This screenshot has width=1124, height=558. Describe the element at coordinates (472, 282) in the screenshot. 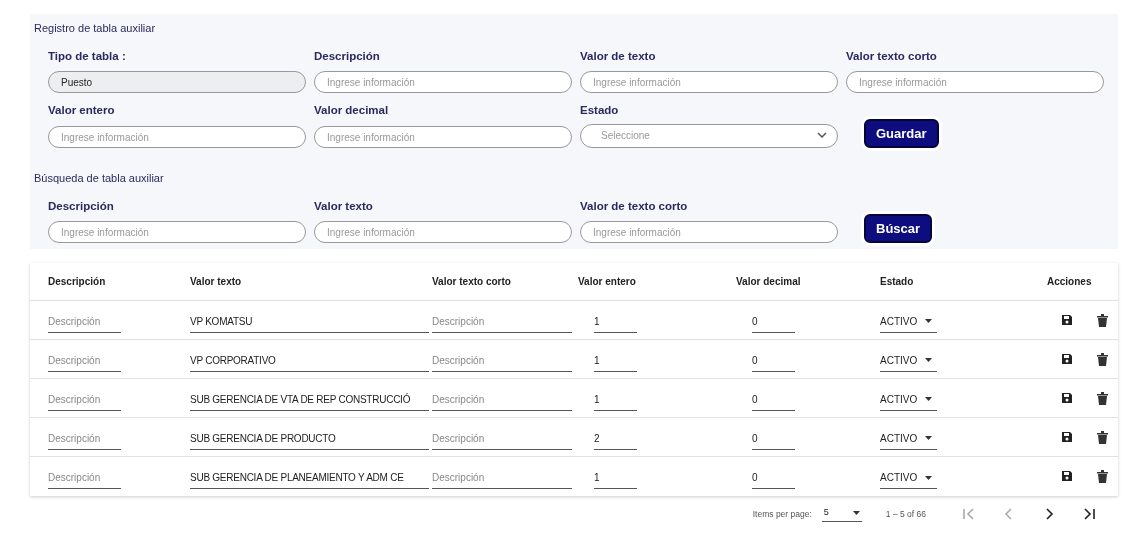

I see `column-header: Valor texto corto` at that location.